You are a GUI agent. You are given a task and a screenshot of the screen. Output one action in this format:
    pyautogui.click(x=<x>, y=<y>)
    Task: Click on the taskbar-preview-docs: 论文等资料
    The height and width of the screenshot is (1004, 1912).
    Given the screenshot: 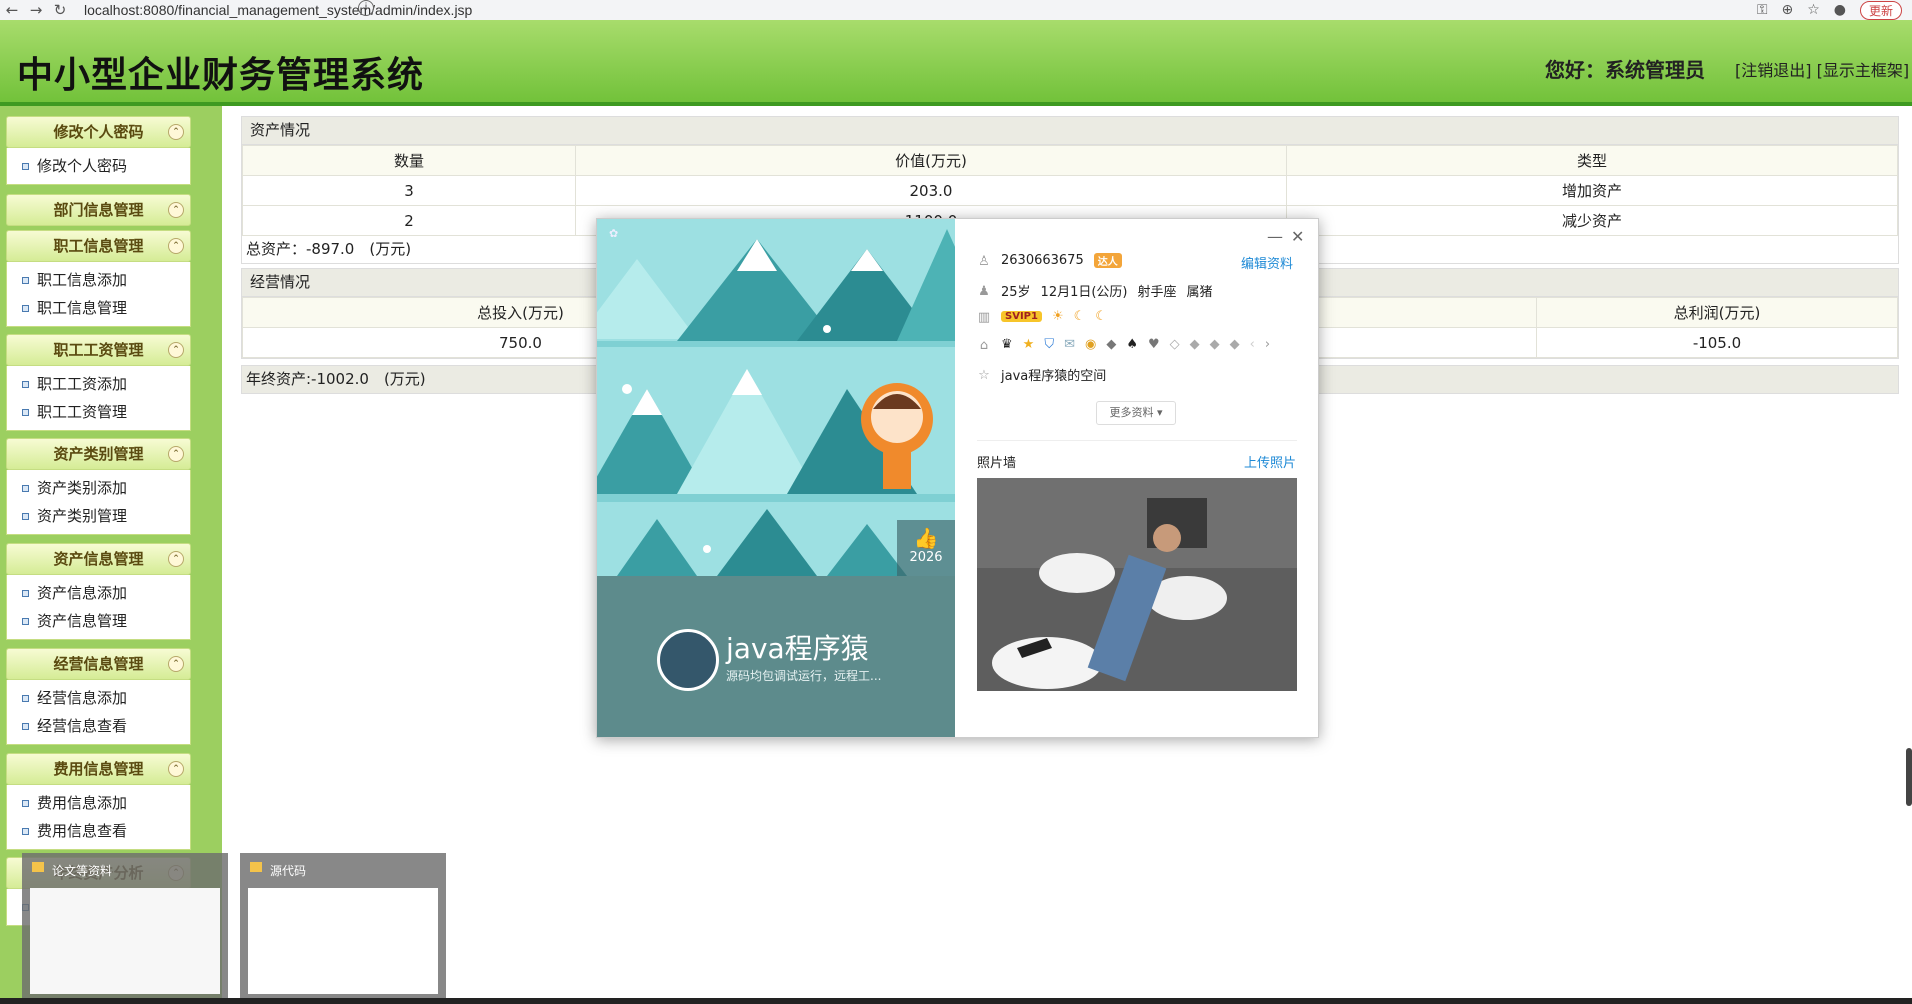 What is the action you would take?
    pyautogui.click(x=125, y=926)
    